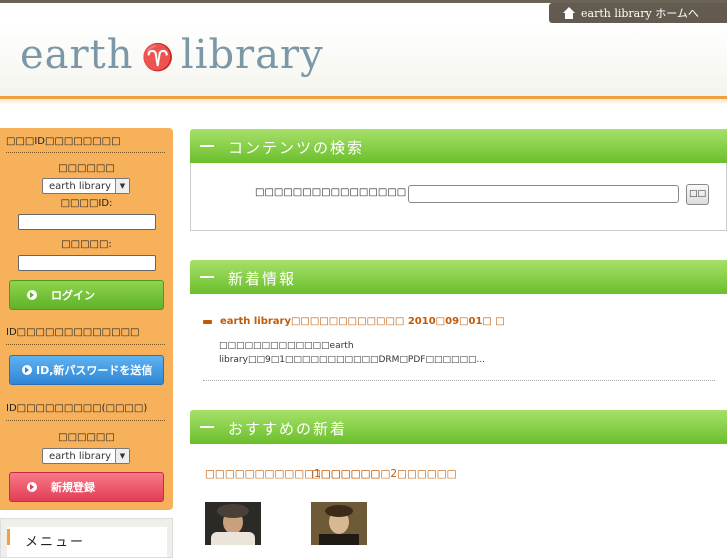  I want to click on home-link: earth library ホームへ, so click(638, 13).